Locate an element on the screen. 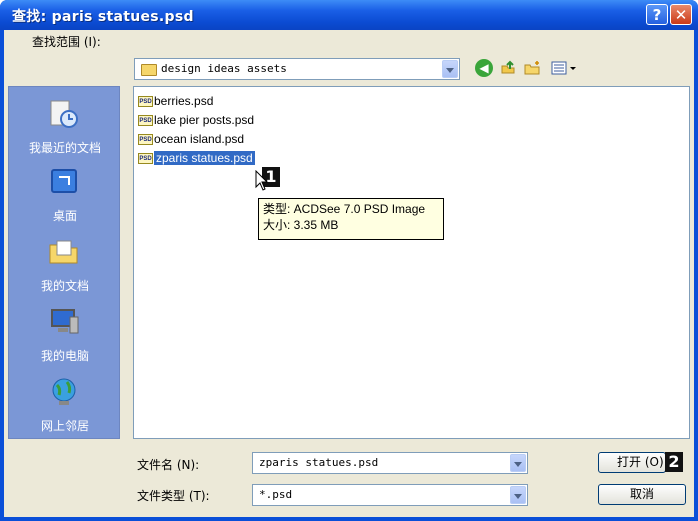 The width and height of the screenshot is (698, 521). file-name: berries.psd is located at coordinates (184, 101).